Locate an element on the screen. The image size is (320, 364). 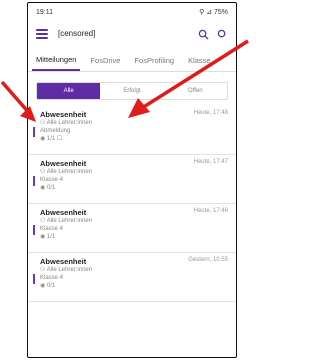
annotation-arrow-right is located at coordinates (188, 78).